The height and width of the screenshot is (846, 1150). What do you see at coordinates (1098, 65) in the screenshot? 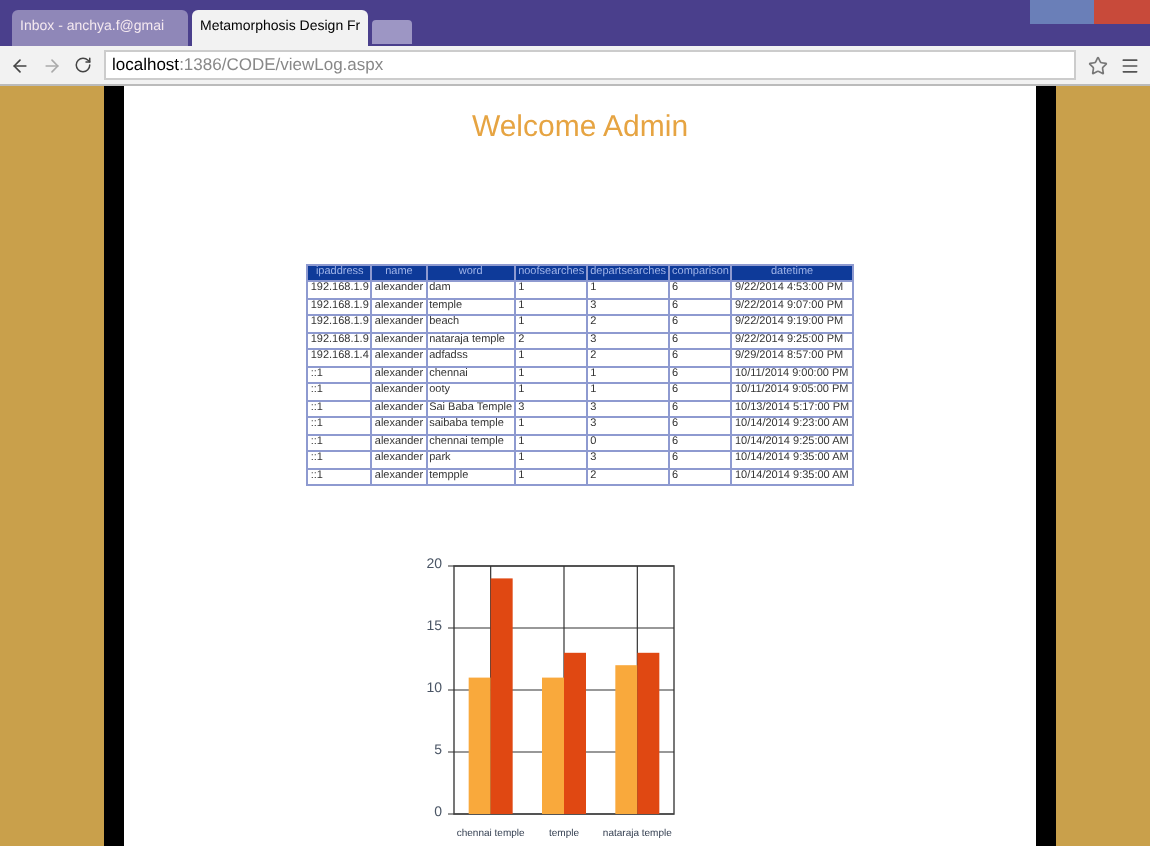
I see `star-icon` at bounding box center [1098, 65].